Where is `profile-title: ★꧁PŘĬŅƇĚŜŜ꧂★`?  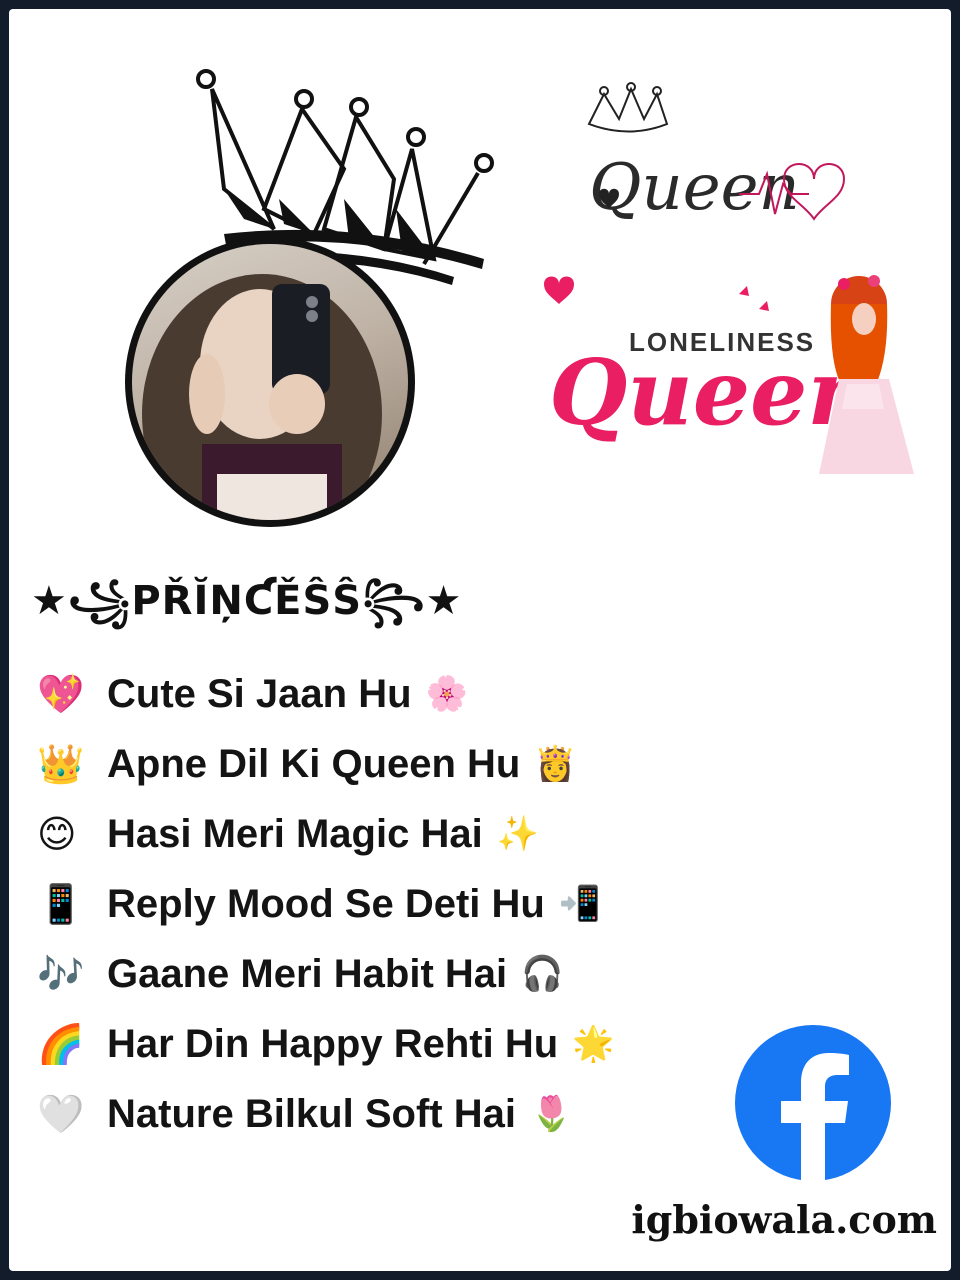 profile-title: ★꧁PŘĬŅƇĚŜŜ꧂★ is located at coordinates (247, 601).